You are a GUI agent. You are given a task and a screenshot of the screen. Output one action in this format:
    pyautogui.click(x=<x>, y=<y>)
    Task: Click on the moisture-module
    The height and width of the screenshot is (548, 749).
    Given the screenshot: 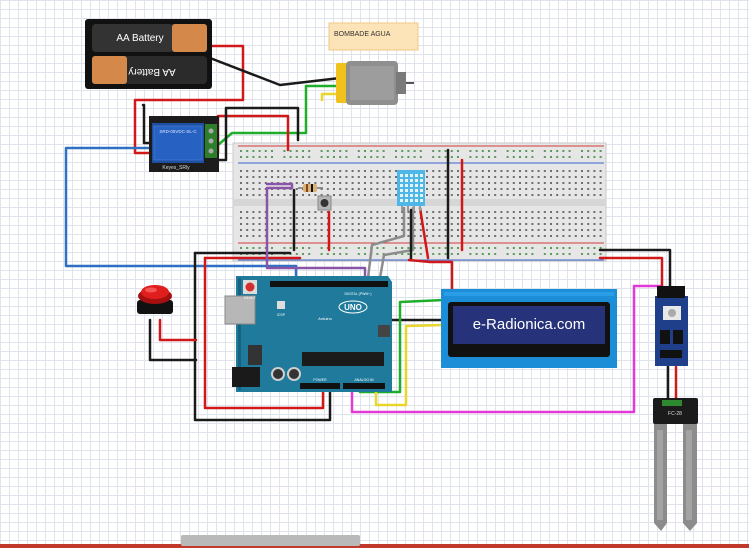 What is the action you would take?
    pyautogui.click(x=671, y=326)
    